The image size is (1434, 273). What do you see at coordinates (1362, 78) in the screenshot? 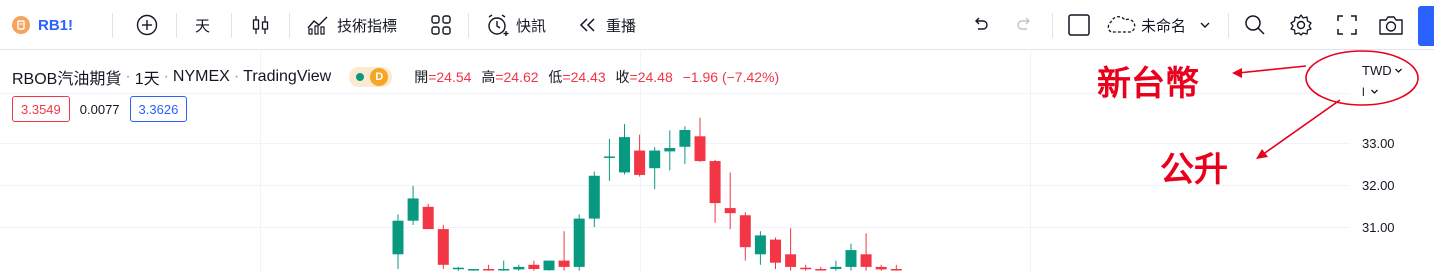
I see `highlight-ellipse` at bounding box center [1362, 78].